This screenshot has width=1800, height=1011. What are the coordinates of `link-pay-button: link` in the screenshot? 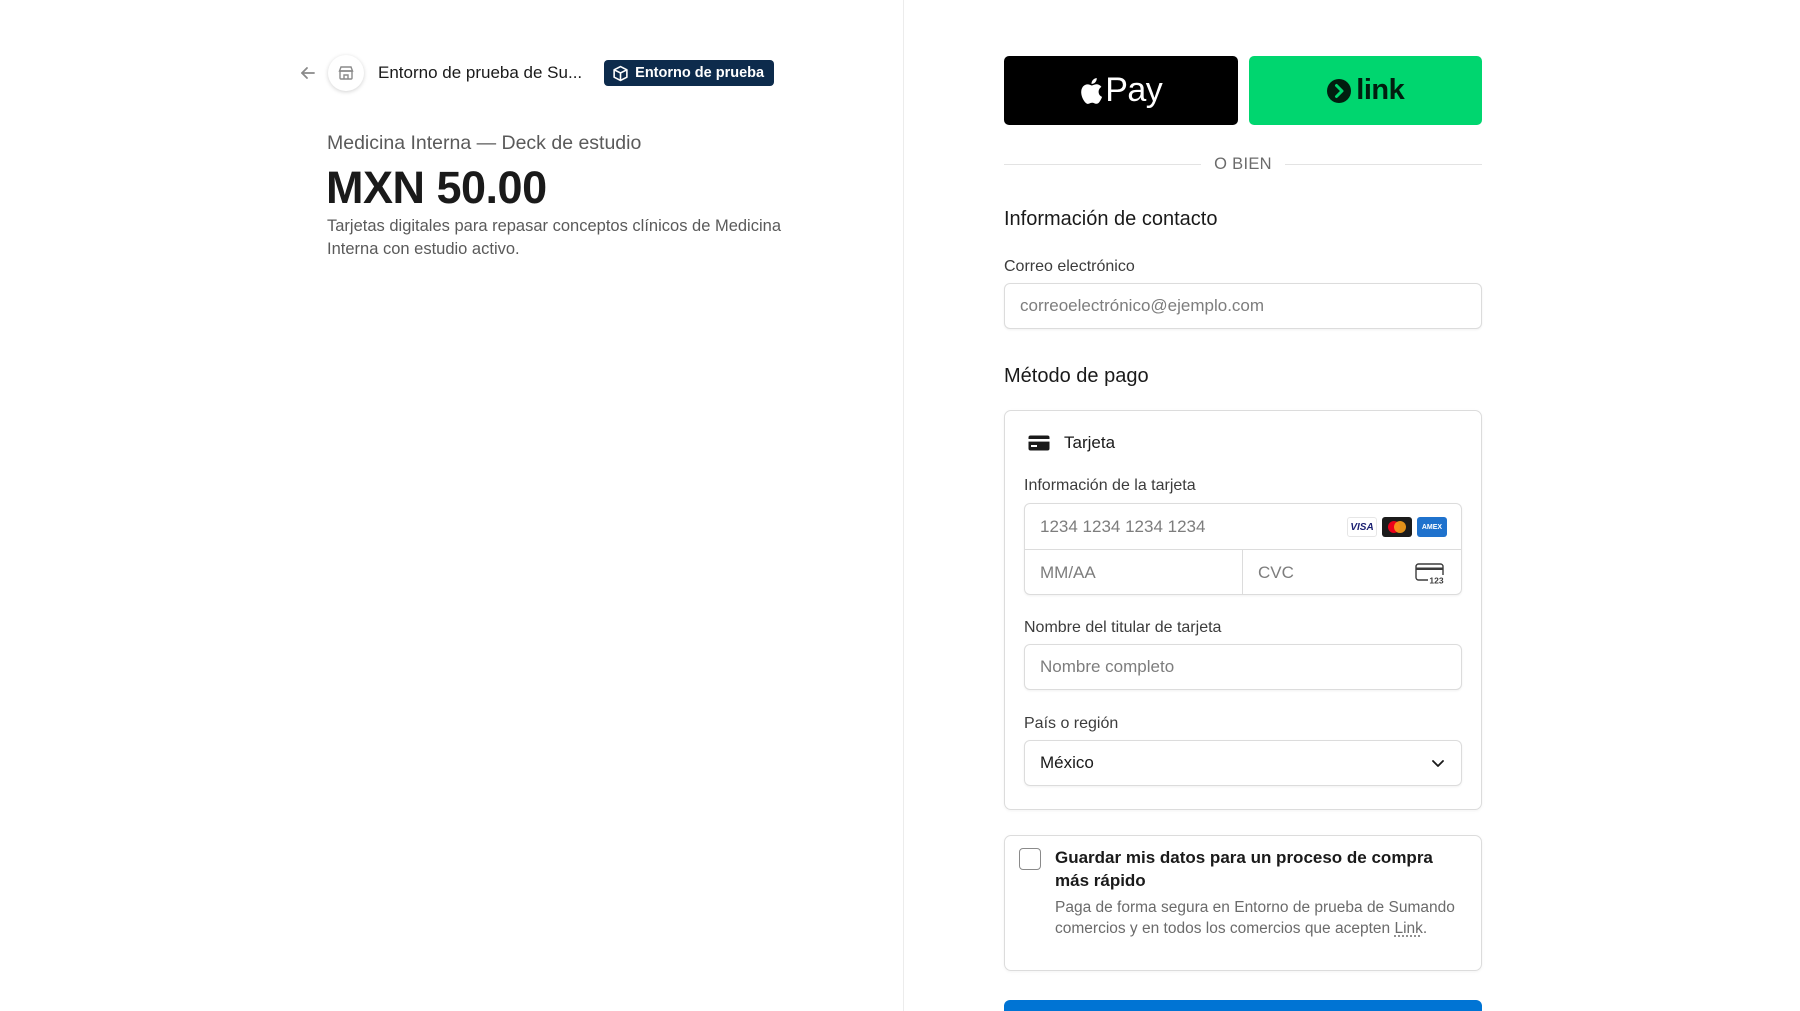 It's located at (1365, 90).